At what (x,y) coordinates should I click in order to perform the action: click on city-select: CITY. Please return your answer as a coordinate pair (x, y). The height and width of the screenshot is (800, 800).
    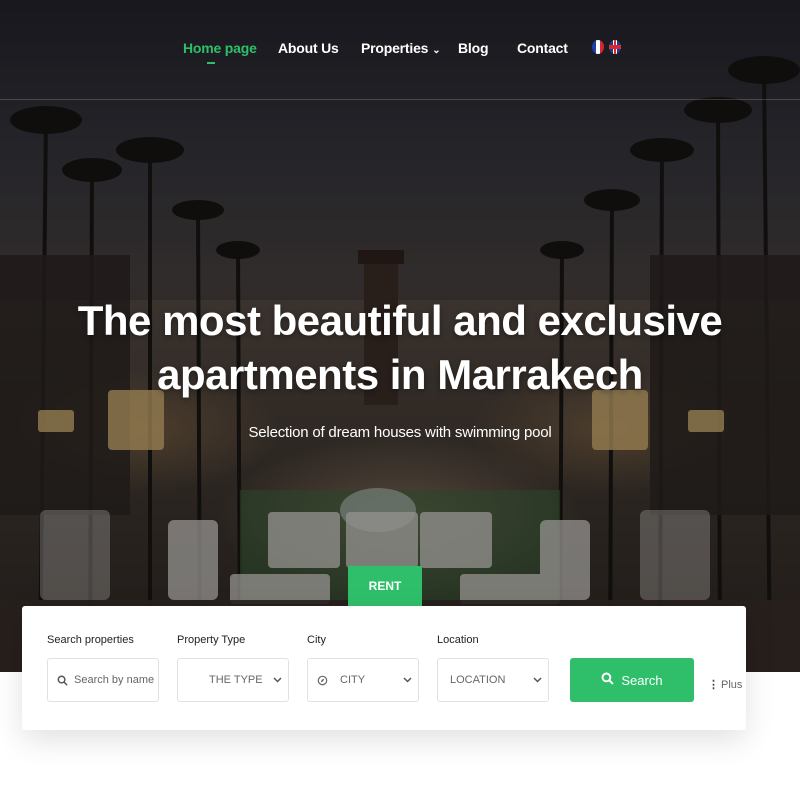
    Looking at the image, I should click on (363, 680).